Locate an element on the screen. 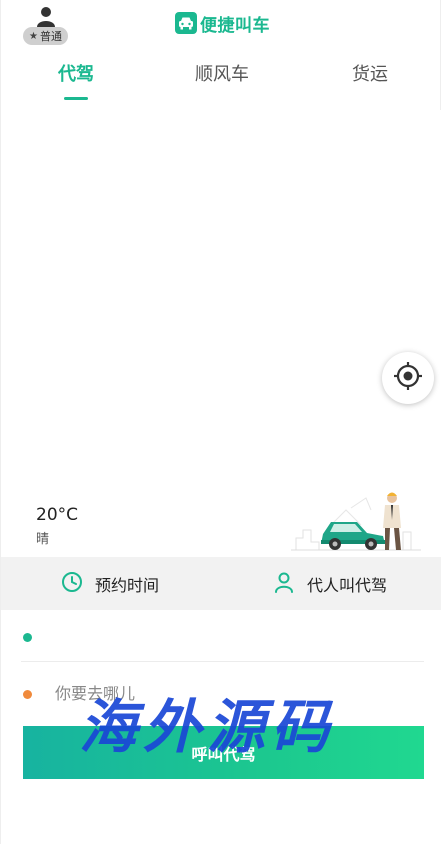 The image size is (441, 844). brand: 便捷叫车 is located at coordinates (222, 23).